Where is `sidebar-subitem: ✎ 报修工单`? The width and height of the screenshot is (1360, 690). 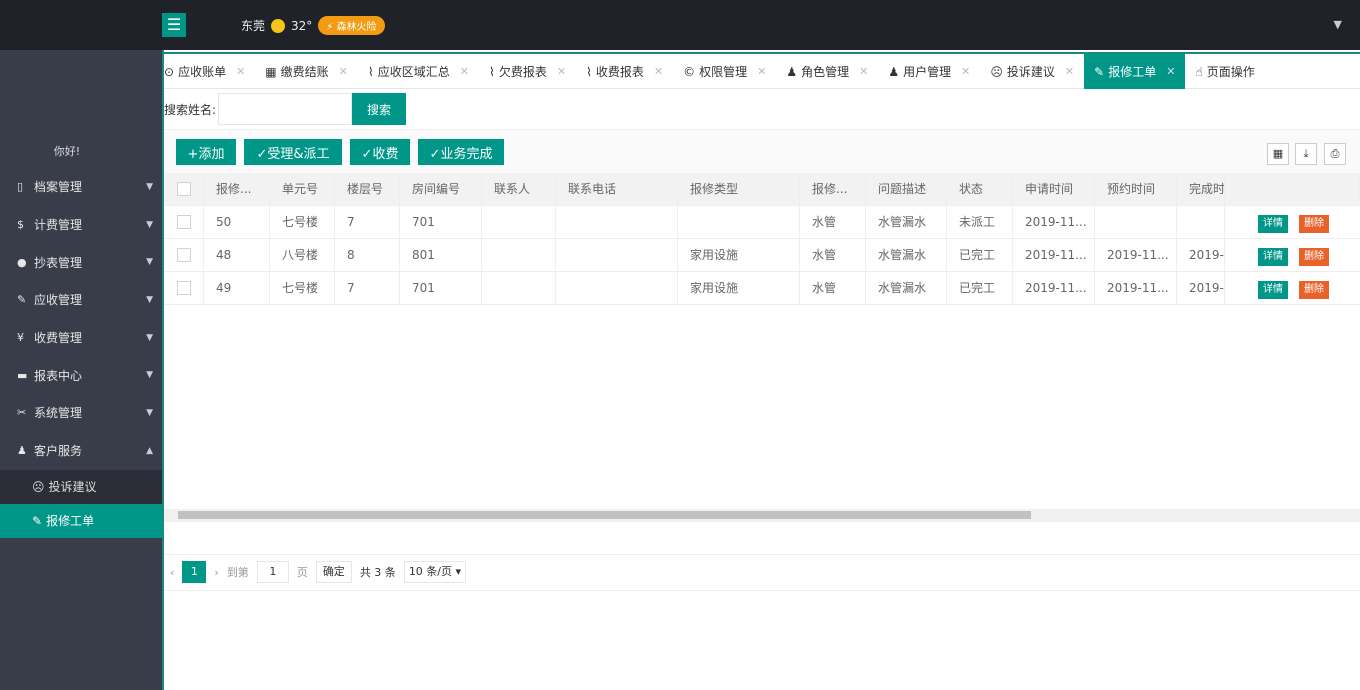 sidebar-subitem: ✎ 报修工单 is located at coordinates (81, 520).